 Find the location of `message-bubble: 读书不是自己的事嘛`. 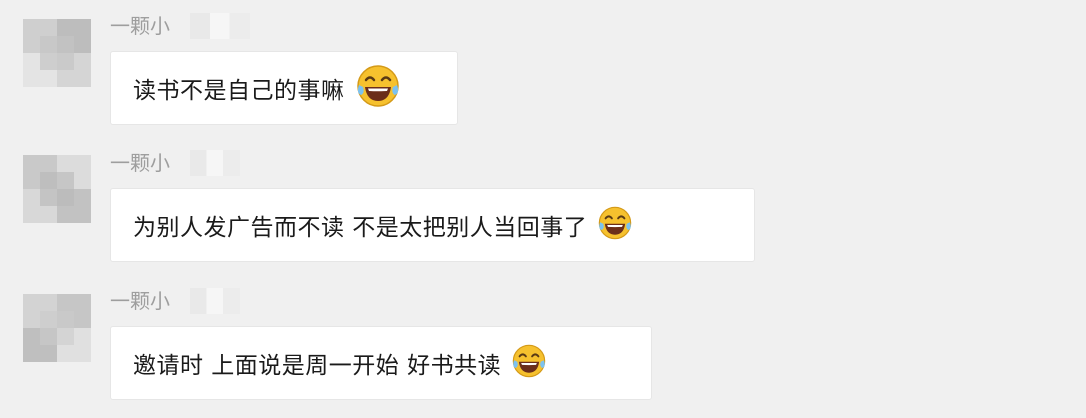

message-bubble: 读书不是自己的事嘛 is located at coordinates (284, 88).